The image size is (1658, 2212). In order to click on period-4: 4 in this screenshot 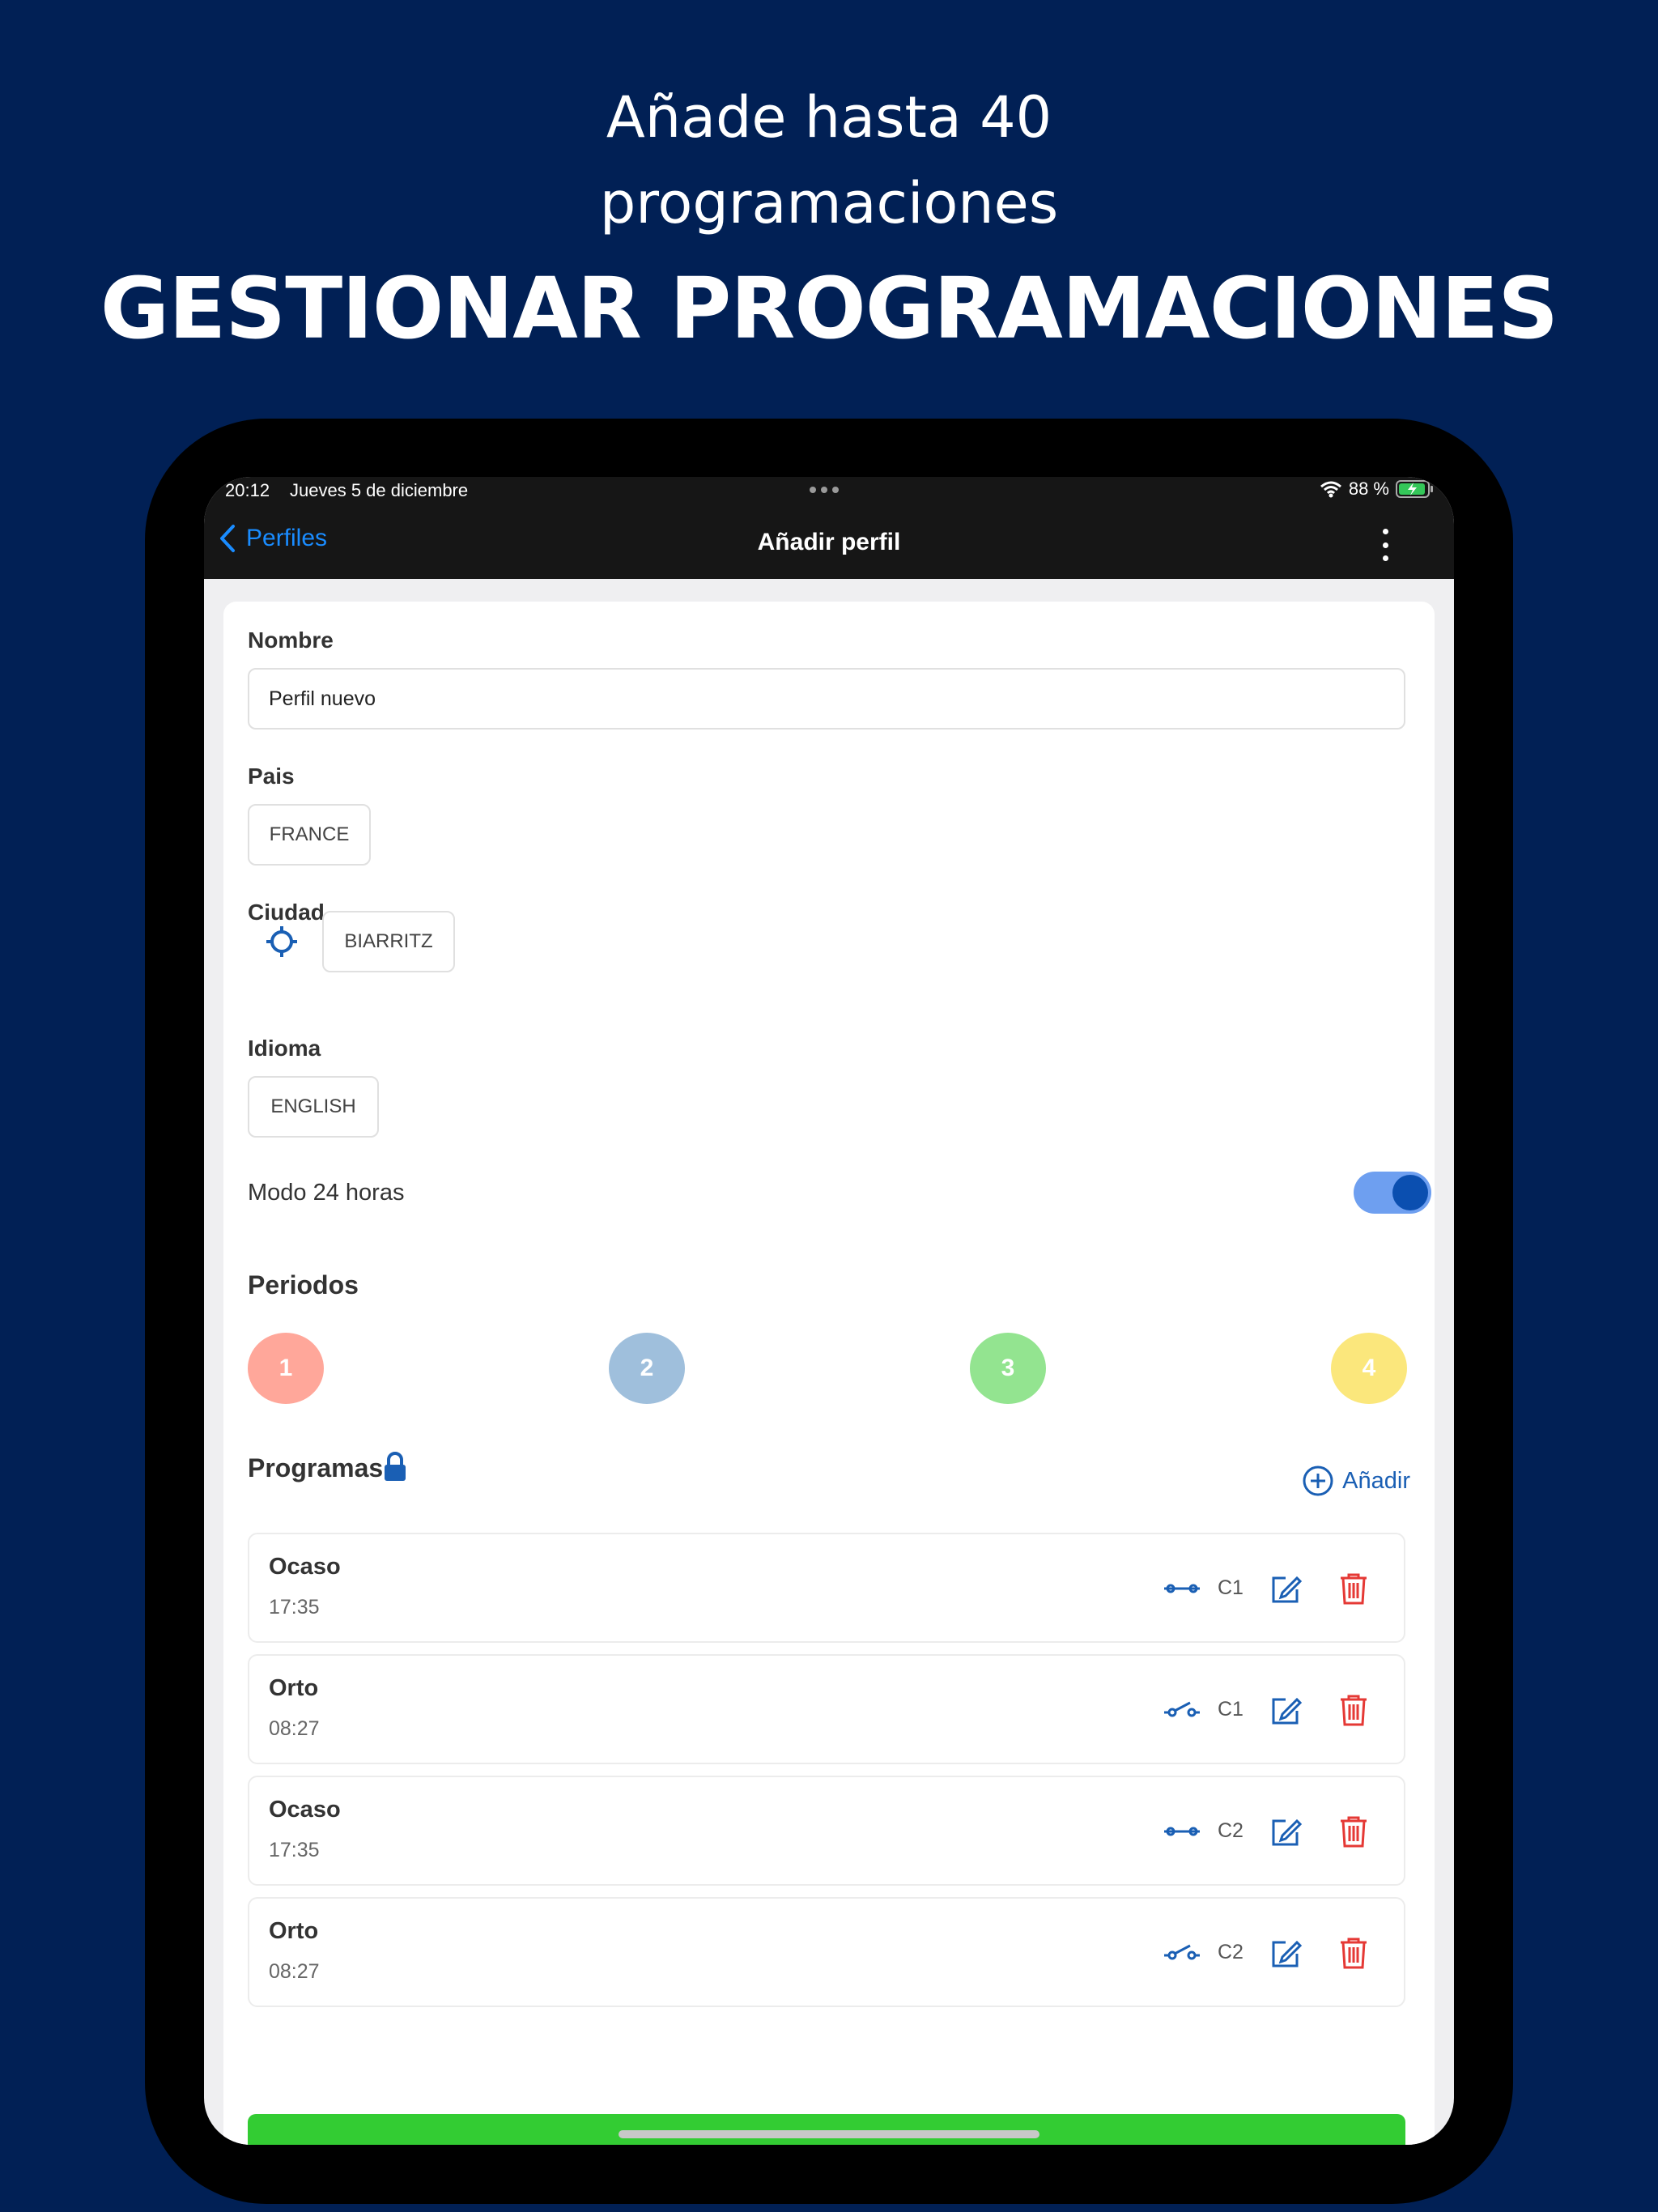, I will do `click(1369, 1369)`.